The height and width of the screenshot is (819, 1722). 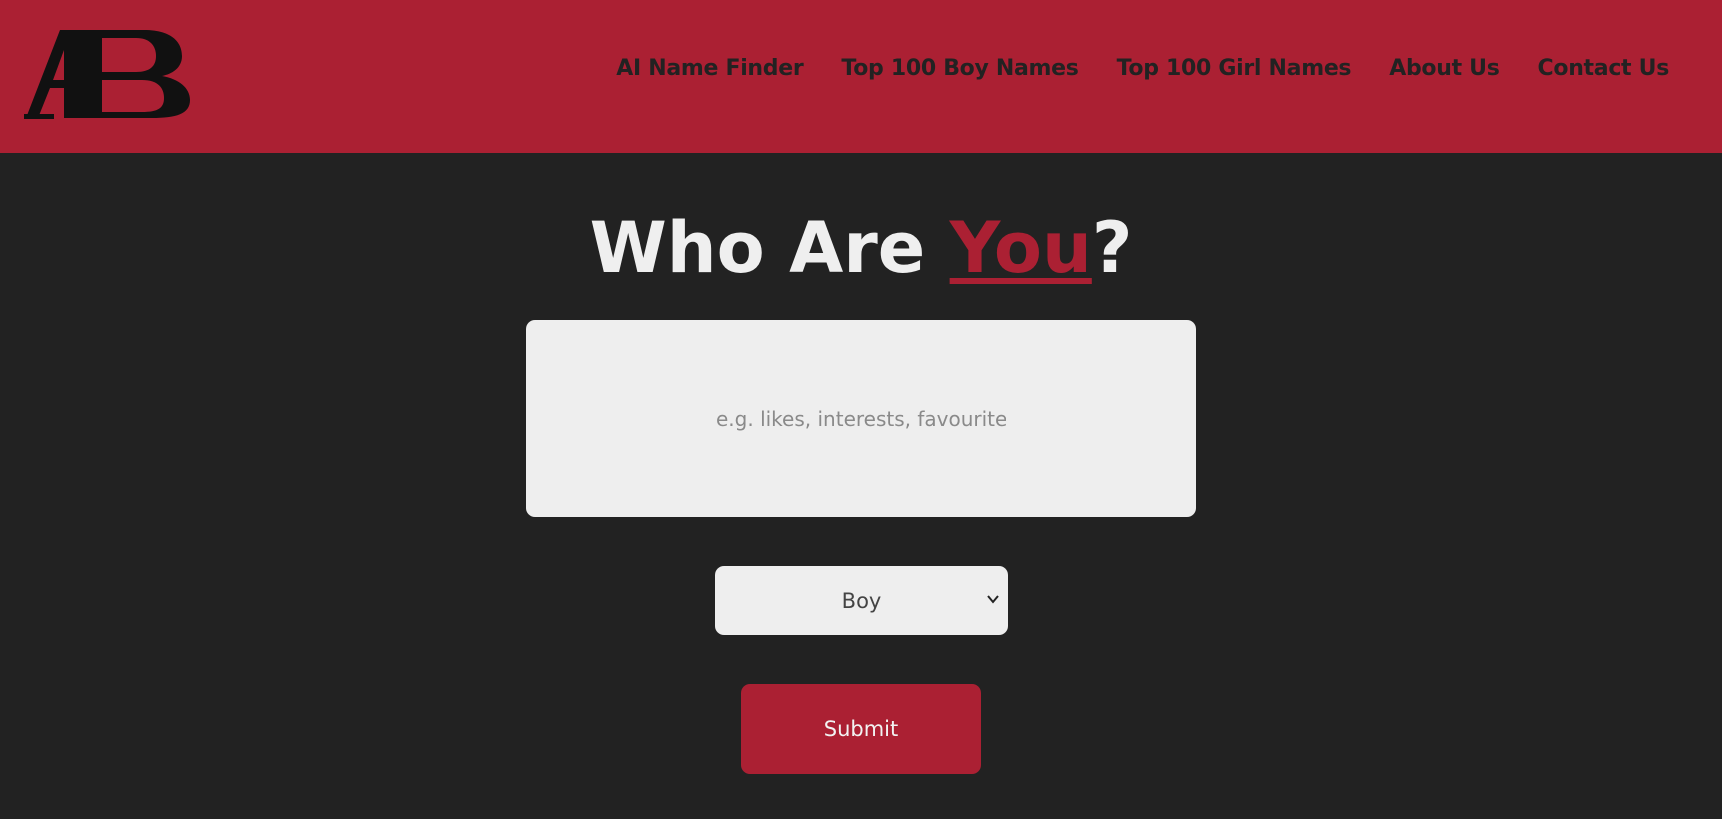 I want to click on nav-top-100-boy-names: Top 100 Boy Names, so click(x=959, y=68).